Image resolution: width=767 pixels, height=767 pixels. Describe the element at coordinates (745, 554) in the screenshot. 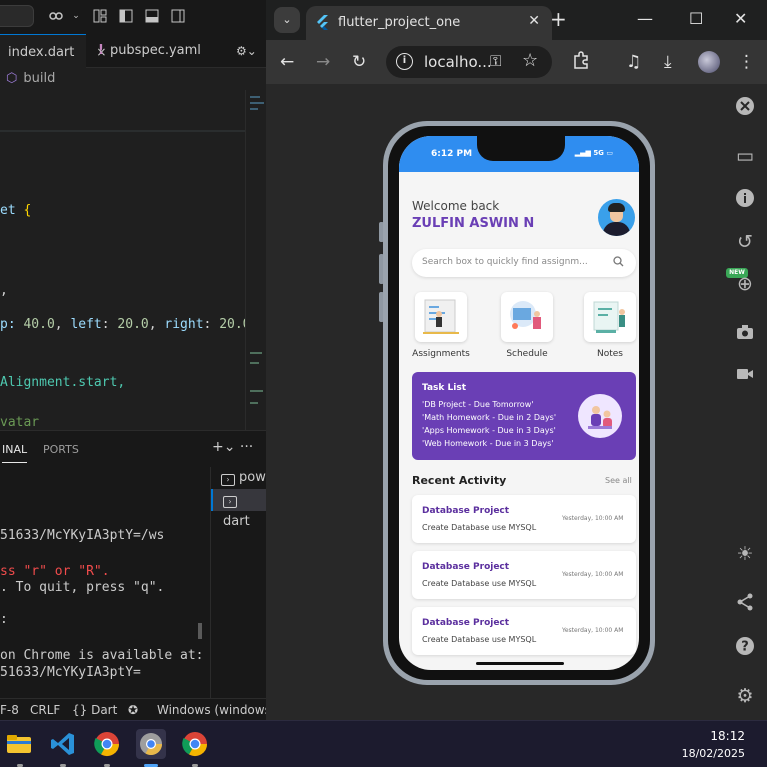

I see `brightness-icon: ☀` at that location.